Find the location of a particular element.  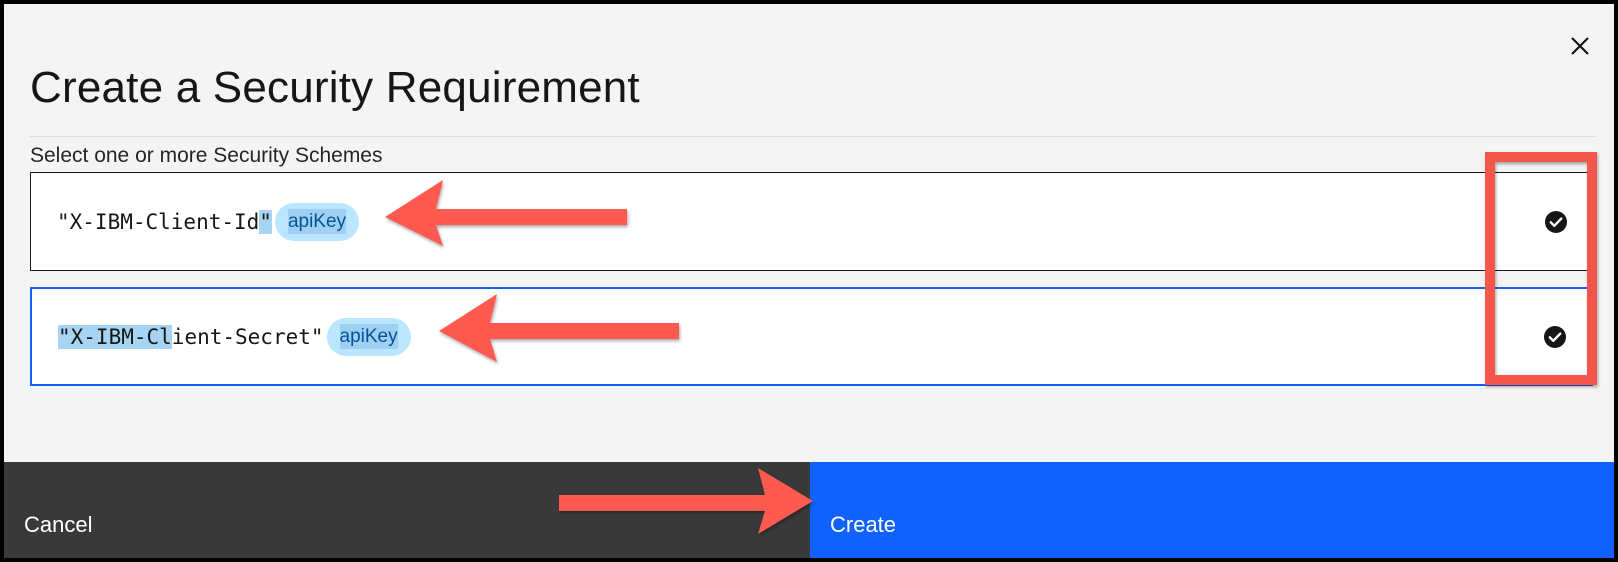

divider is located at coordinates (812, 136).